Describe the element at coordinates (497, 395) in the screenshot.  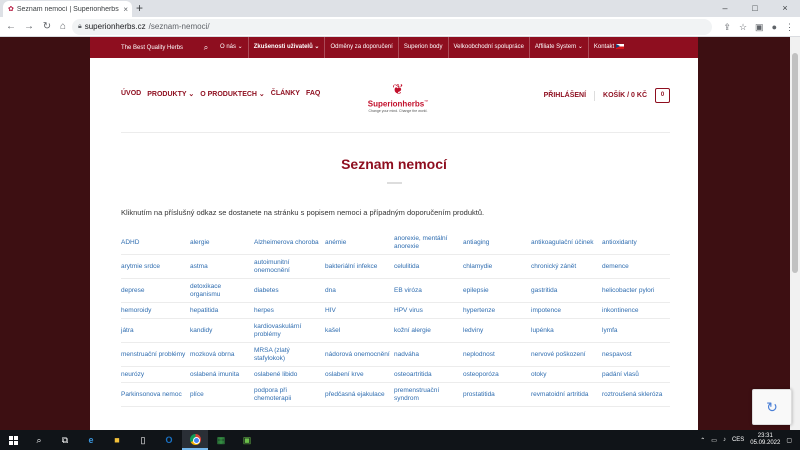
I see `disease-link: prostatitida` at that location.